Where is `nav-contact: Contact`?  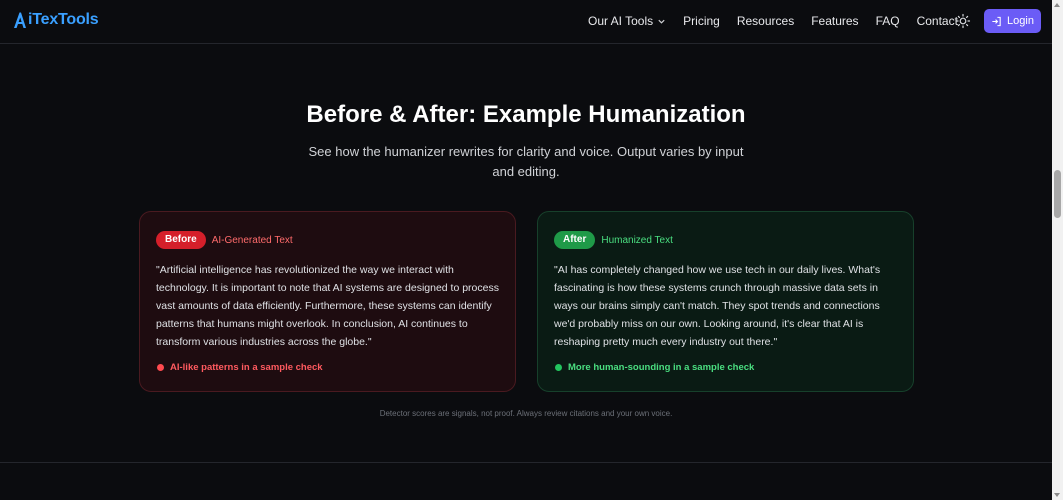 nav-contact: Contact is located at coordinates (937, 21).